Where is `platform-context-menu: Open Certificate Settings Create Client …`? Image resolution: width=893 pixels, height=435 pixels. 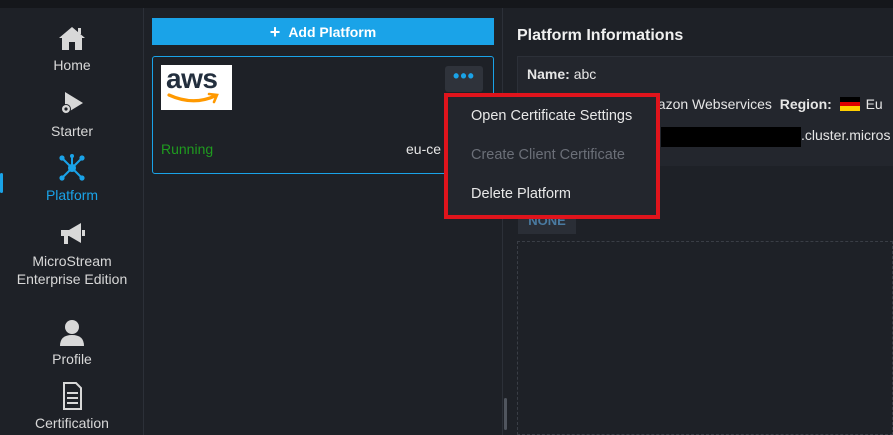
platform-context-menu: Open Certificate Settings Create Client … is located at coordinates (552, 156).